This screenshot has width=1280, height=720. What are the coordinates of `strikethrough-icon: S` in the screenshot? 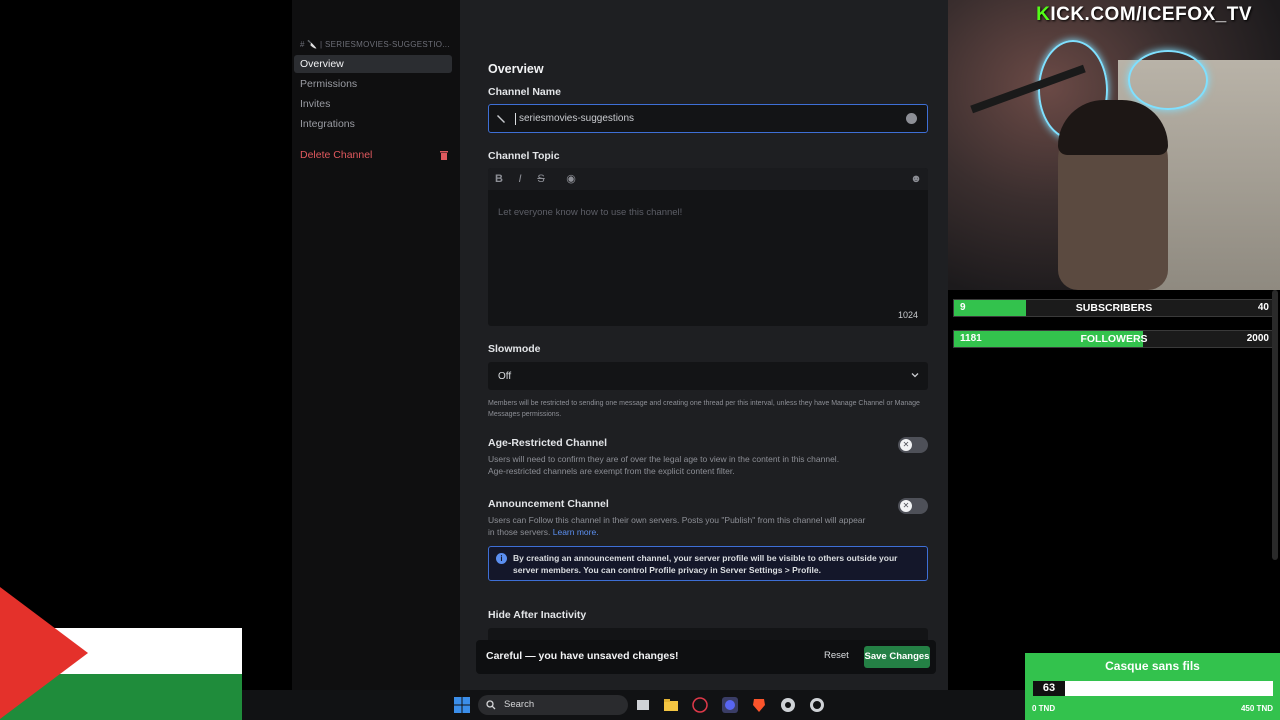 It's located at (541, 179).